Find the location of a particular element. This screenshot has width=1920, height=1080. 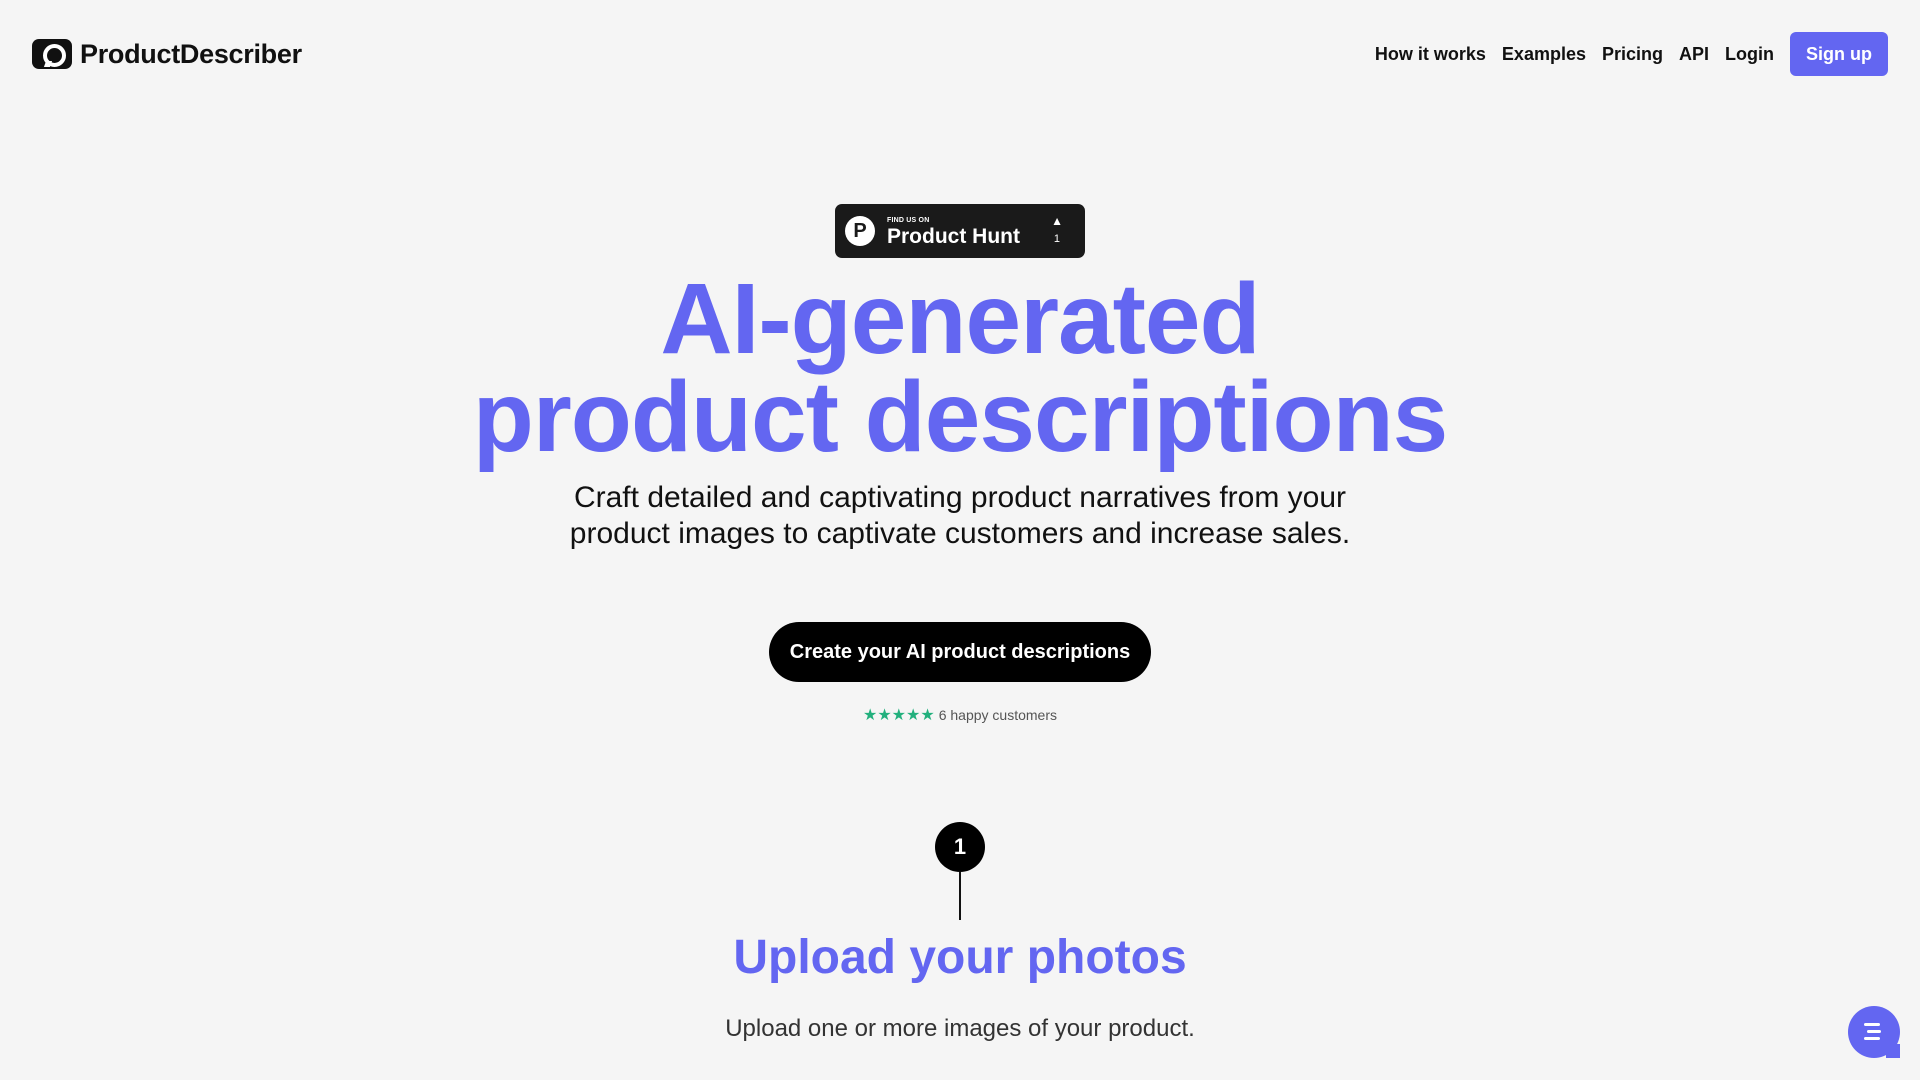

chat-menu-icon is located at coordinates (1874, 1032).